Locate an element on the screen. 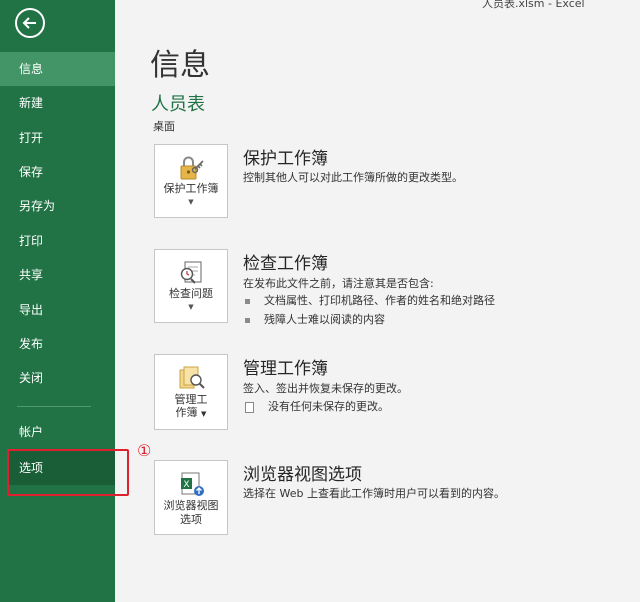 The height and width of the screenshot is (602, 640). nav-item-new: 新建 is located at coordinates (57, 103).